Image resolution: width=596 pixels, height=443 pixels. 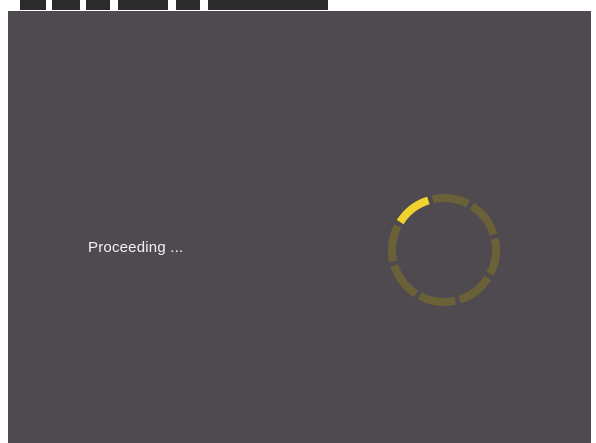 I want to click on spinner-segment-active, so click(x=413, y=210).